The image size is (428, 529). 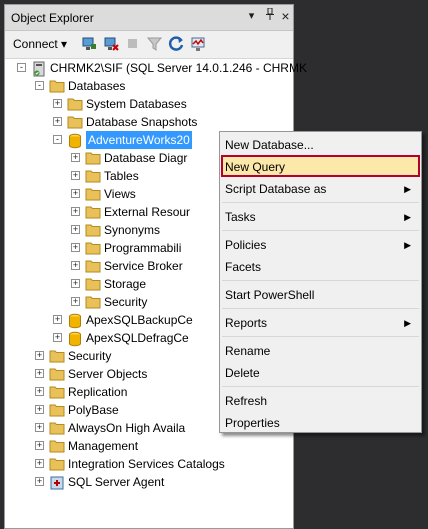 I want to click on tree-node-root: + SQL Server Agent, so click(x=150, y=482).